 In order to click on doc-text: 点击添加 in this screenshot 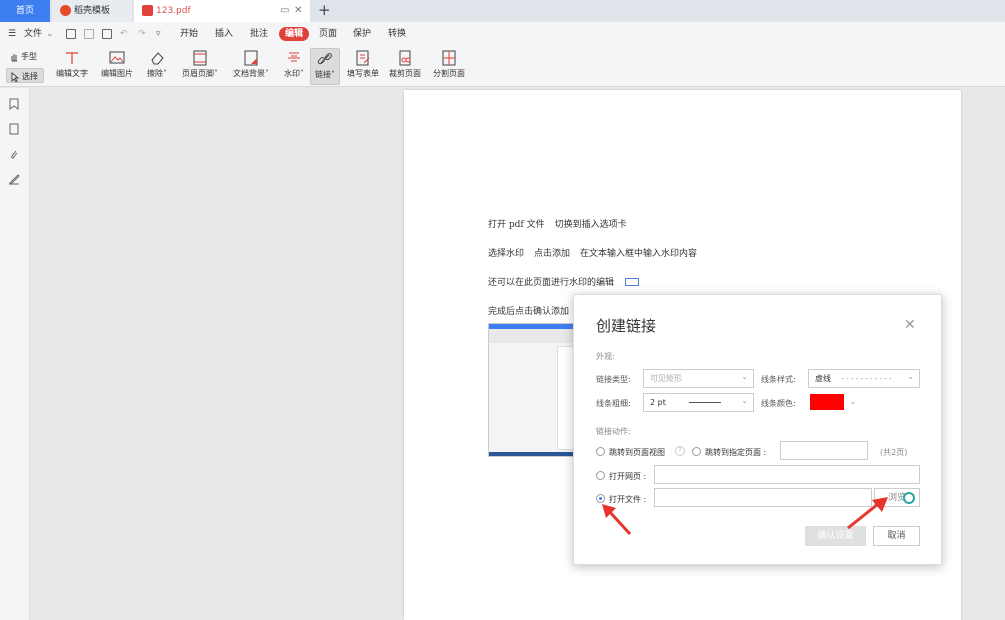, I will do `click(552, 254)`.